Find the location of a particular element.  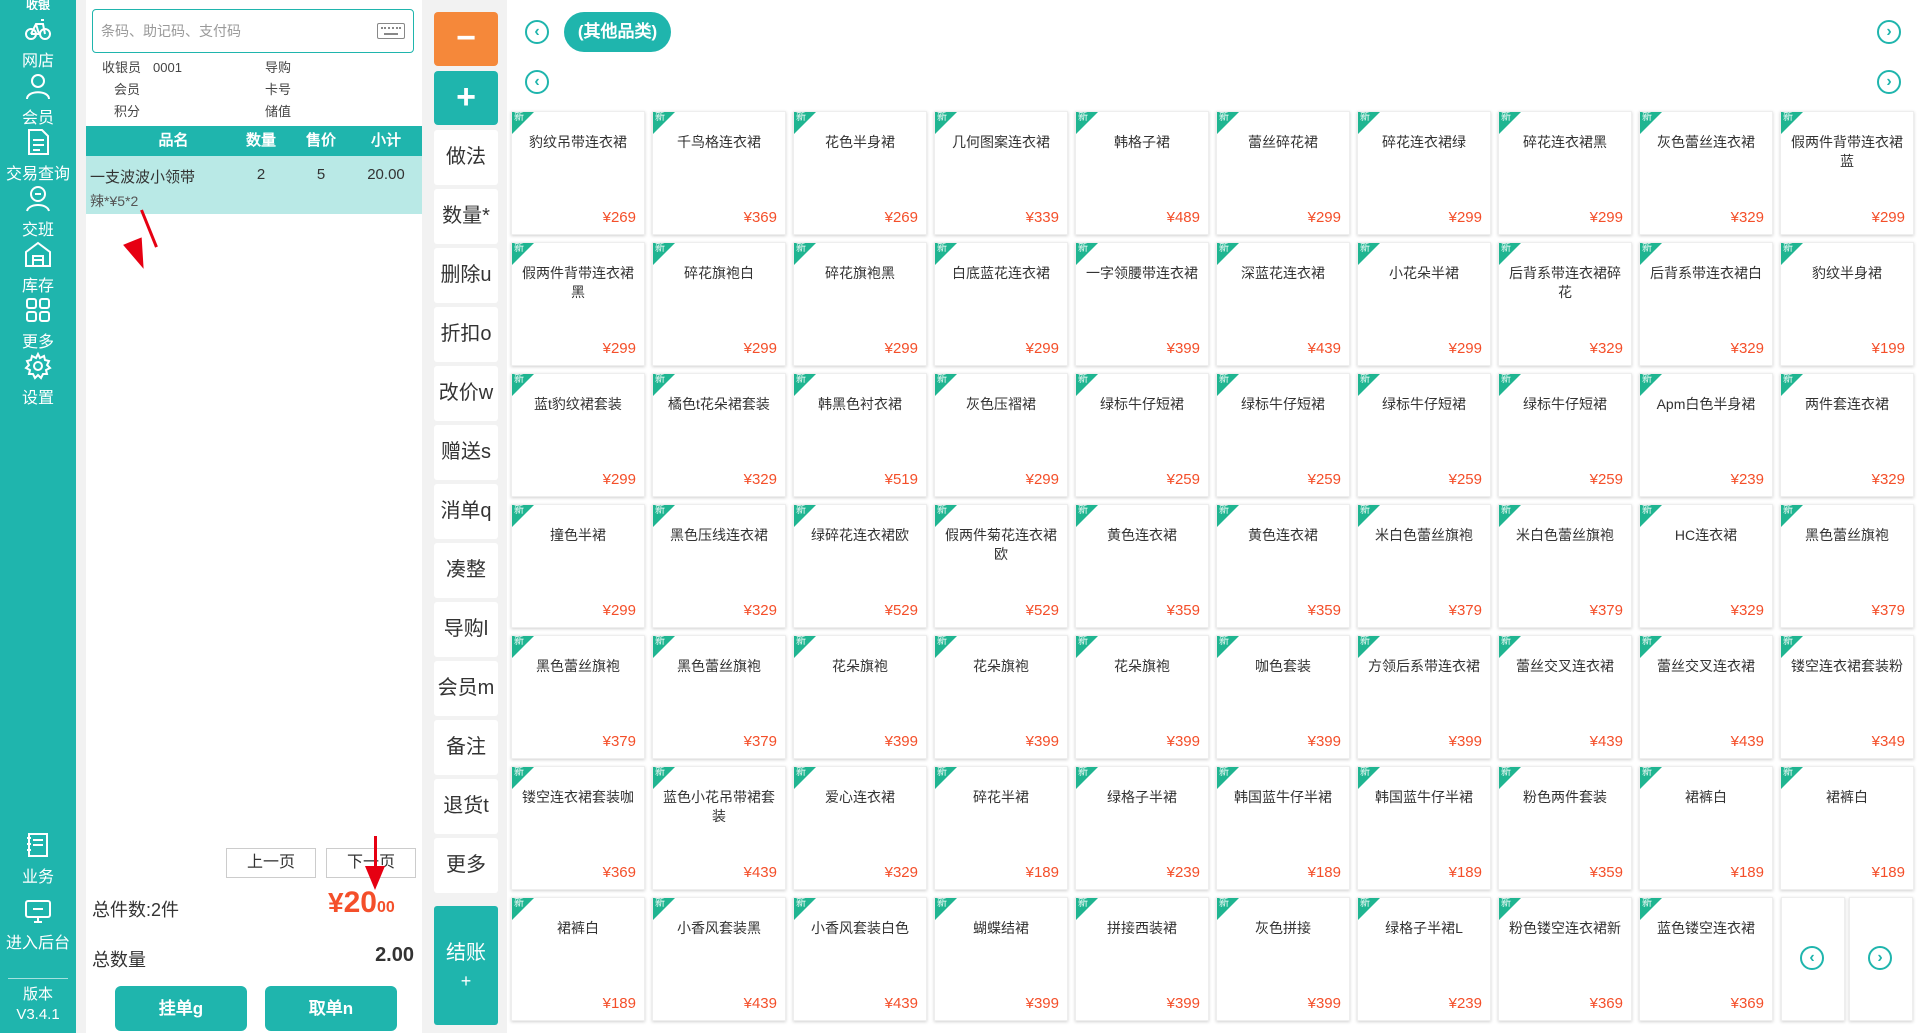

product-card: 新蕾丝碎花裙 ¥299 is located at coordinates (1283, 173).